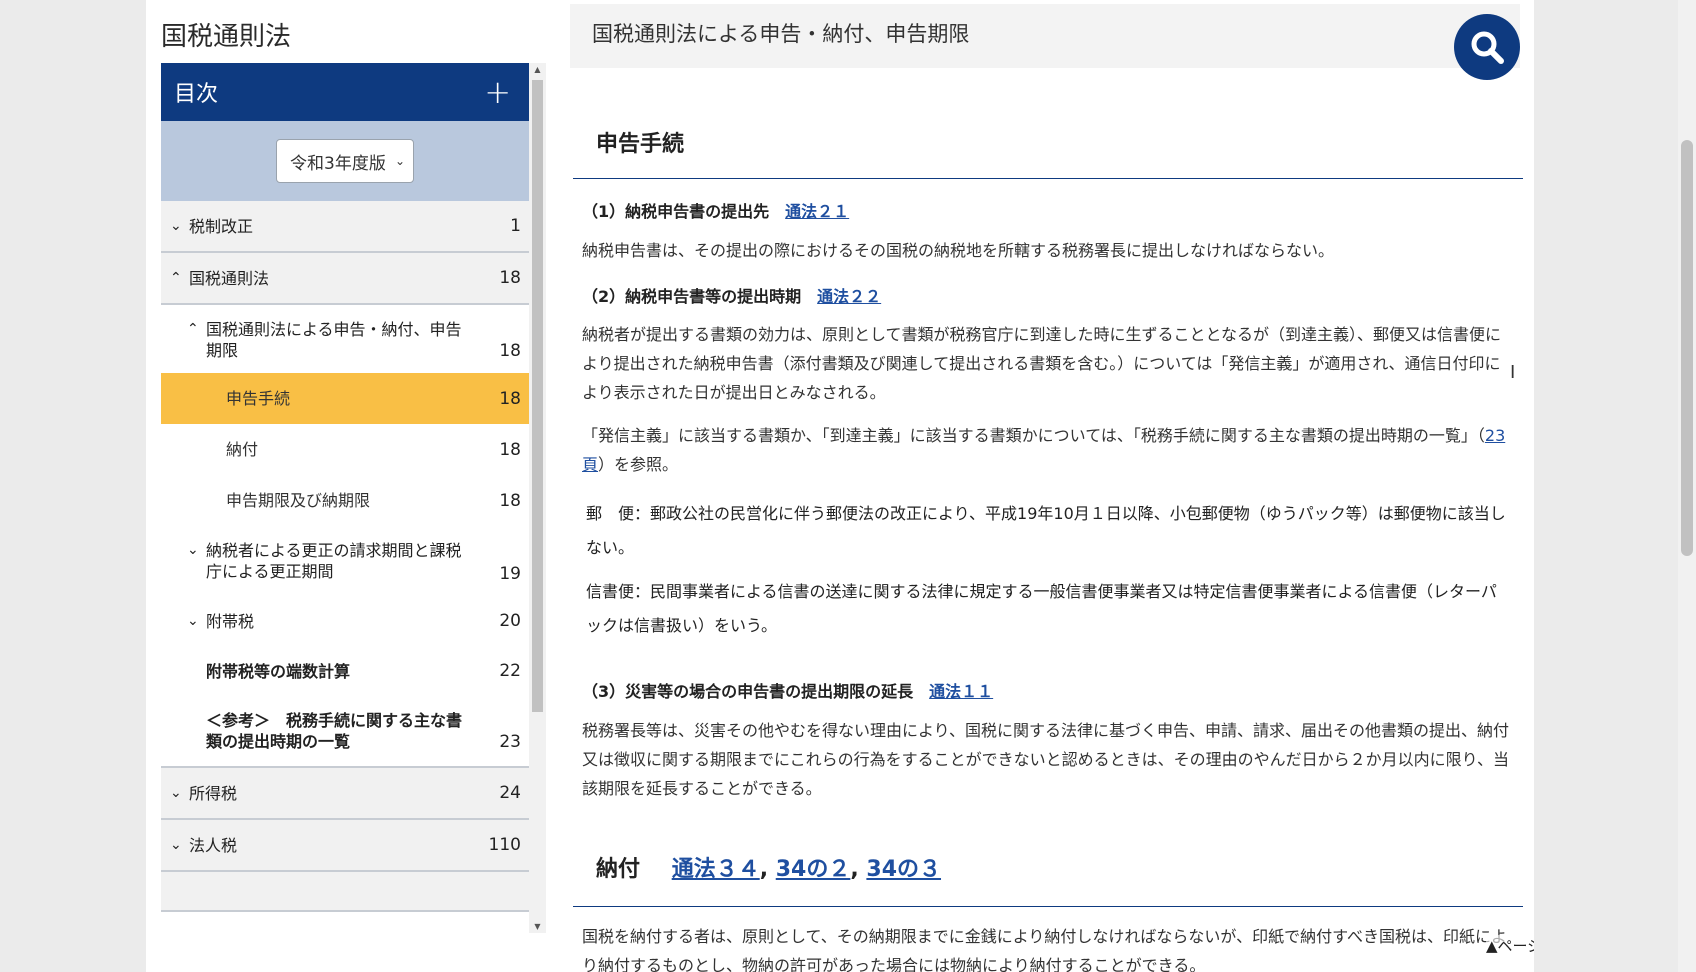 The height and width of the screenshot is (972, 1696). I want to click on sidebar-title: 国税通則法, so click(226, 37).